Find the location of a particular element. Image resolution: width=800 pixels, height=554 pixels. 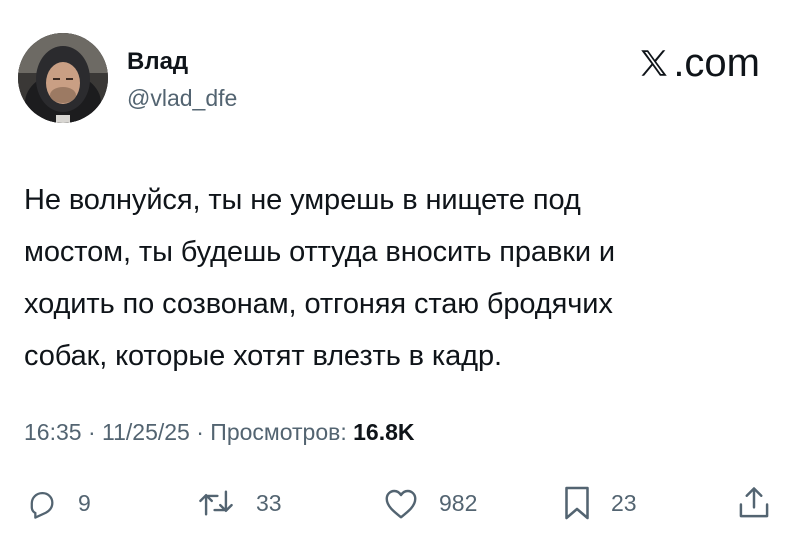

brand-logo: .com is located at coordinates (698, 63).